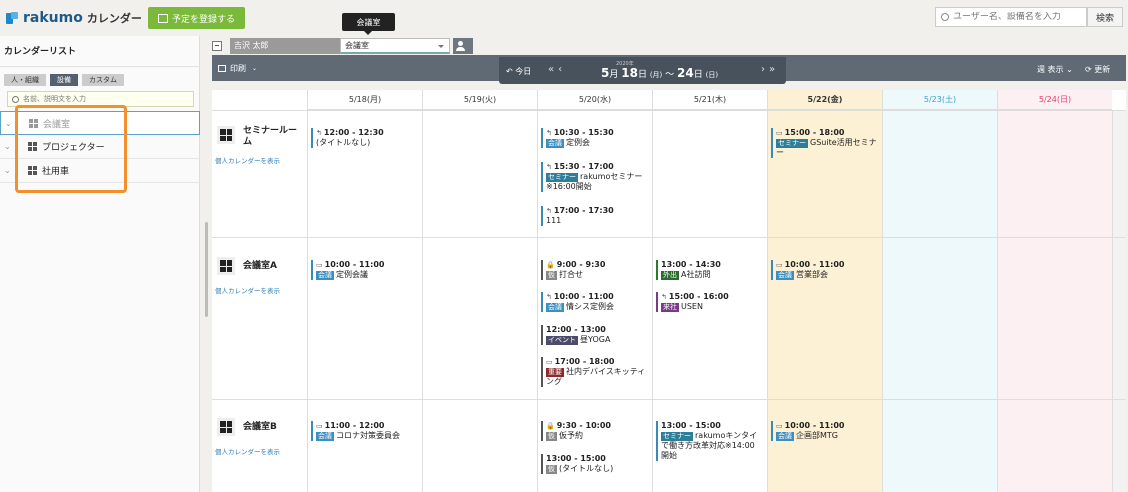 Image resolution: width=1128 pixels, height=492 pixels. I want to click on row-divider, so click(669, 237).